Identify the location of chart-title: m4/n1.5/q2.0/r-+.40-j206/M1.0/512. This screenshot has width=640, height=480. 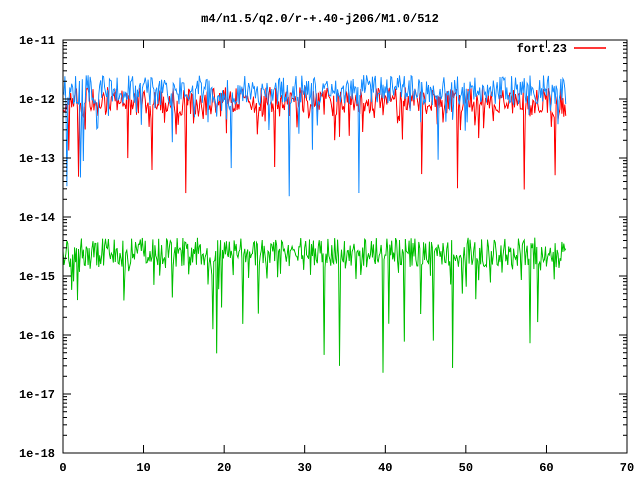
(320, 19).